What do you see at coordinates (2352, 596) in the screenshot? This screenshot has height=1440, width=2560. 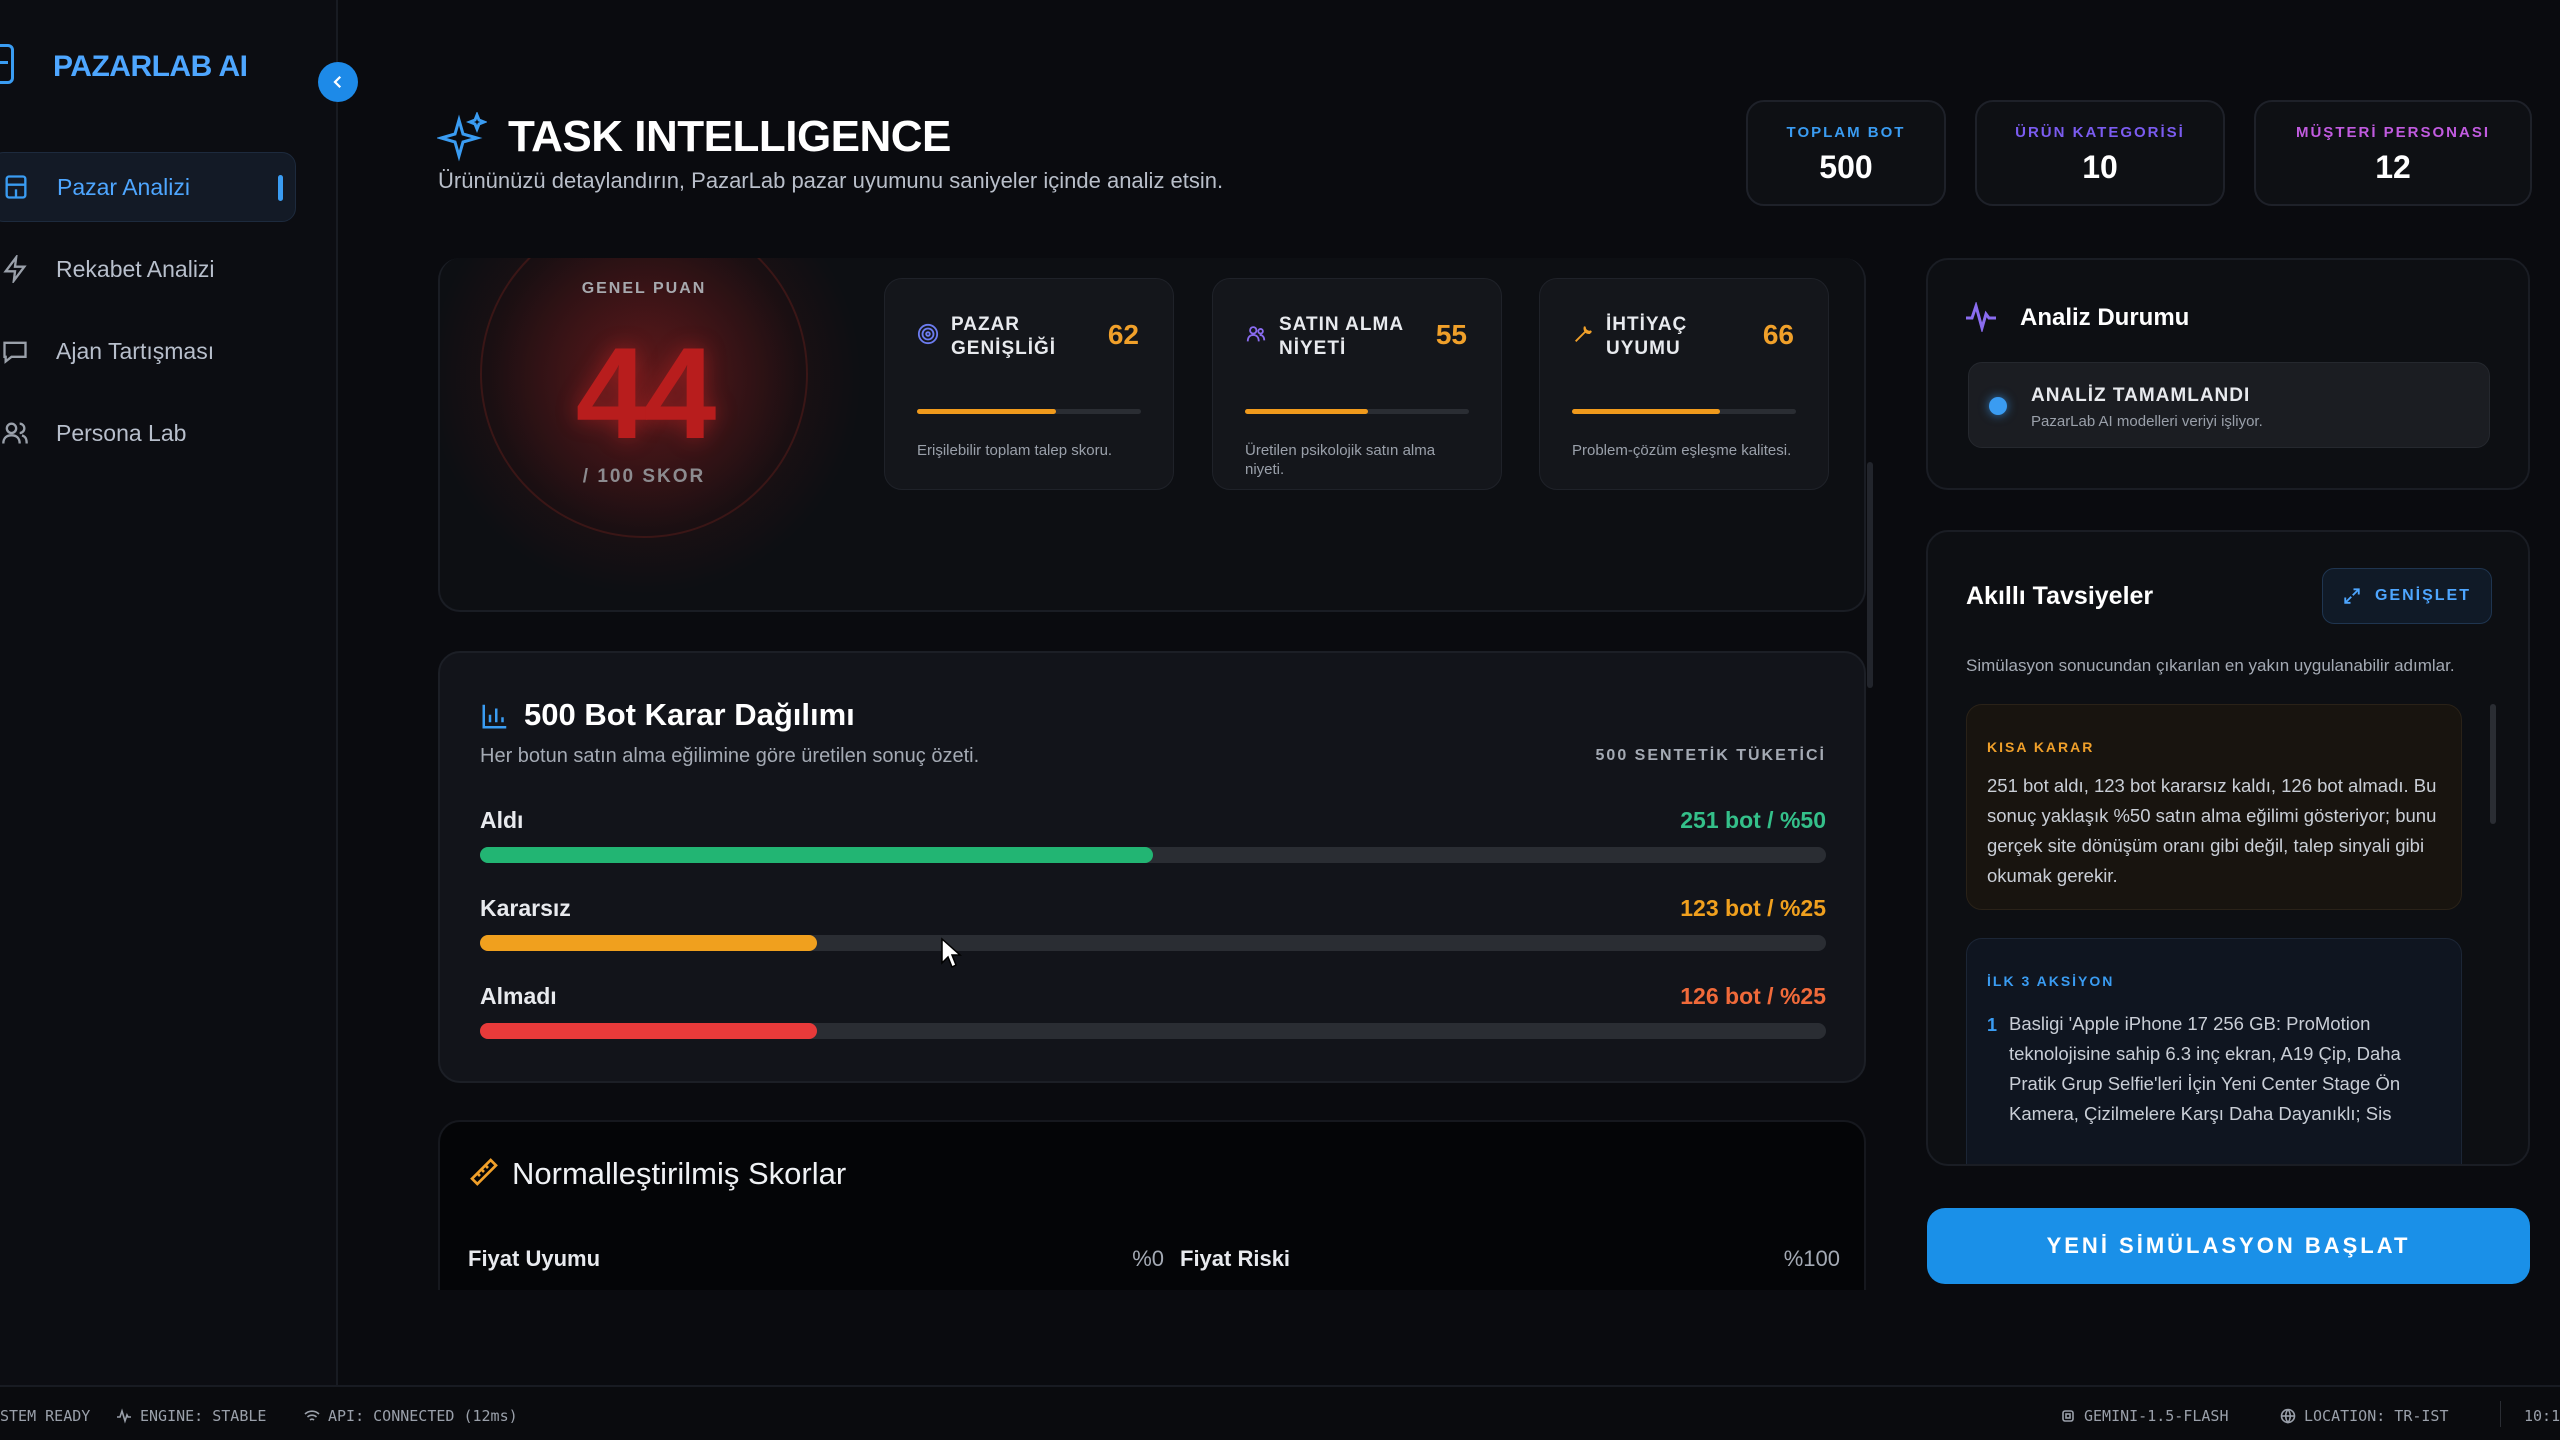 I see `expand-icon` at bounding box center [2352, 596].